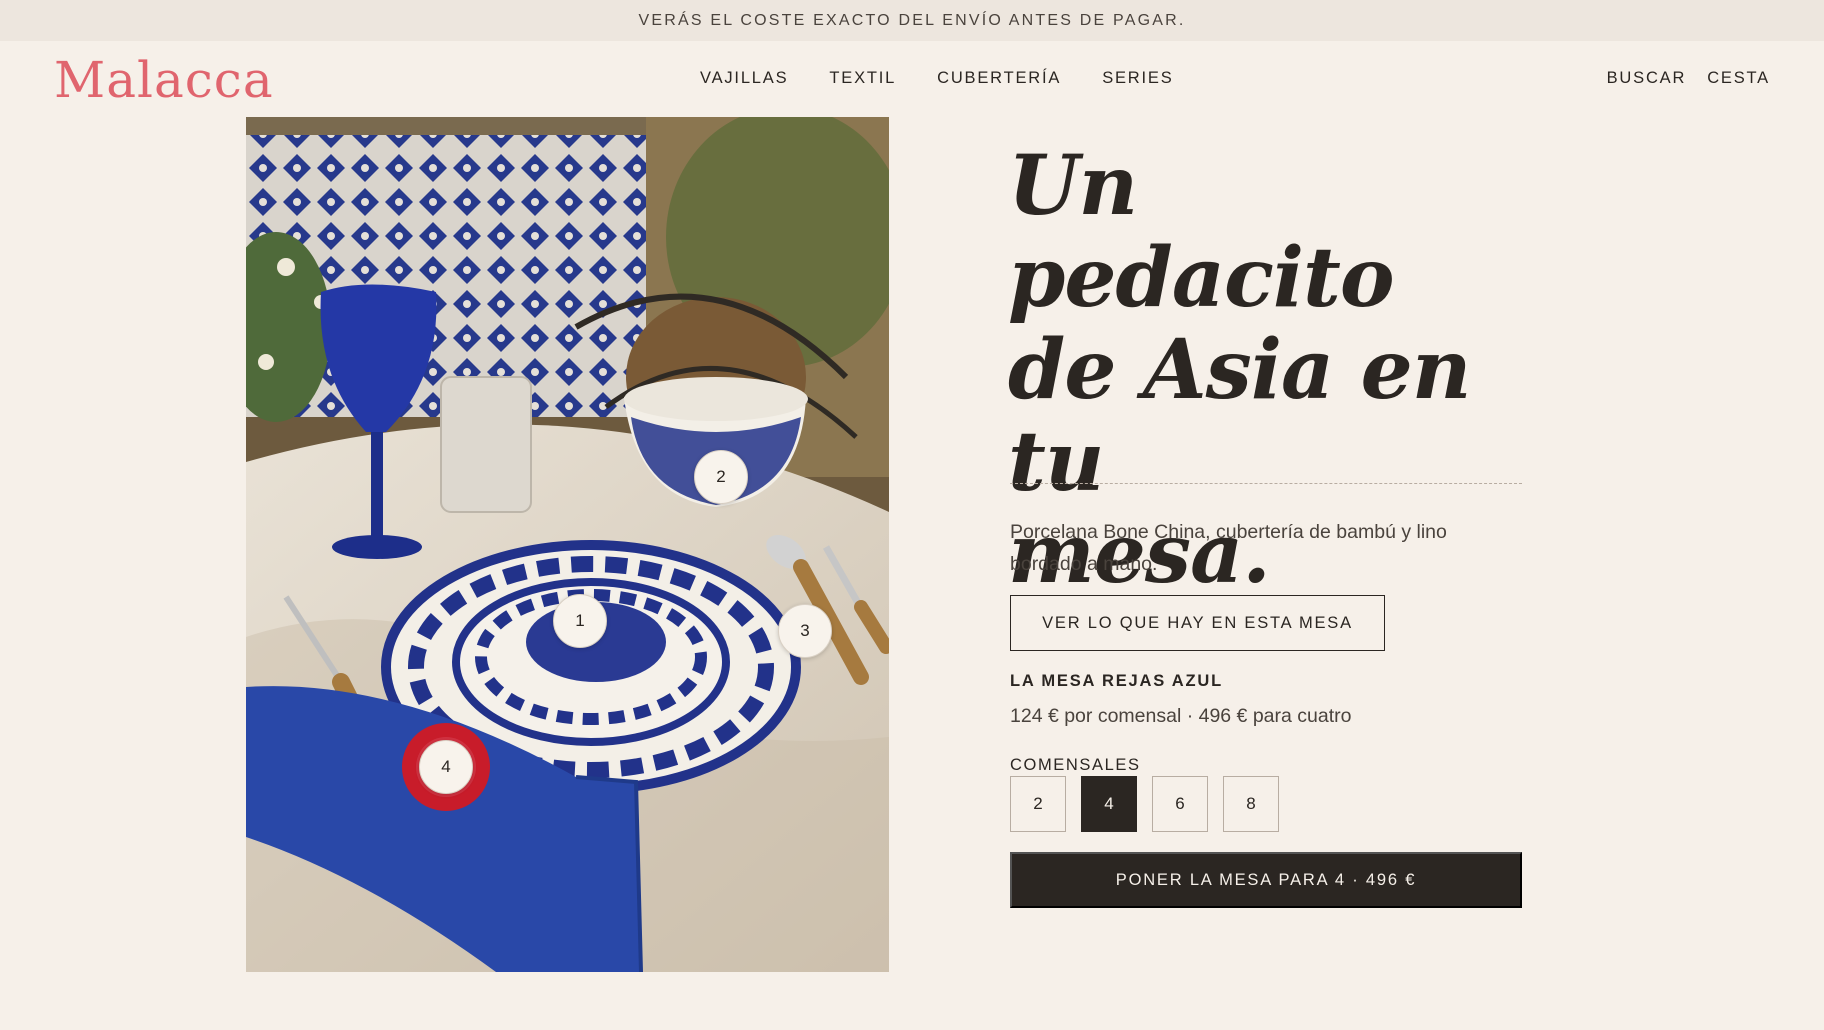  I want to click on set-table-cta-button: PONER LA MESA PARA 4 · 496 €, so click(1266, 880).